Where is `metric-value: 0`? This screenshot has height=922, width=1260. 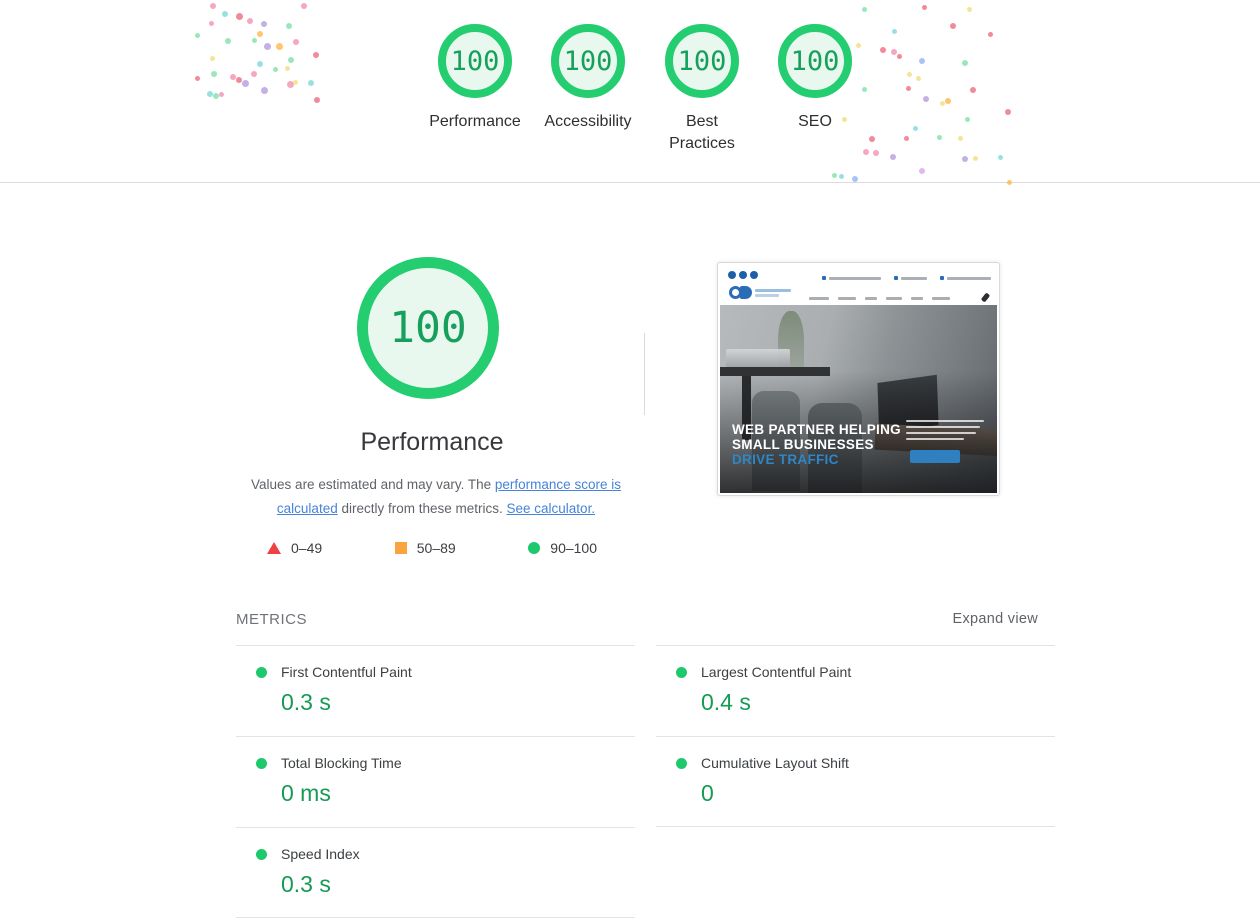
metric-value: 0 is located at coordinates (707, 793).